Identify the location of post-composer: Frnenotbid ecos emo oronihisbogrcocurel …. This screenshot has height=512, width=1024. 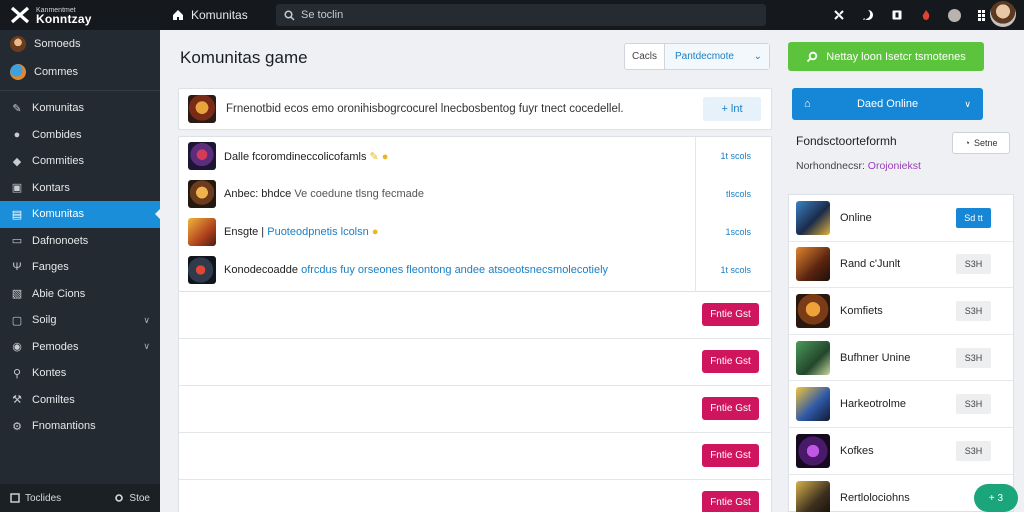
(475, 109).